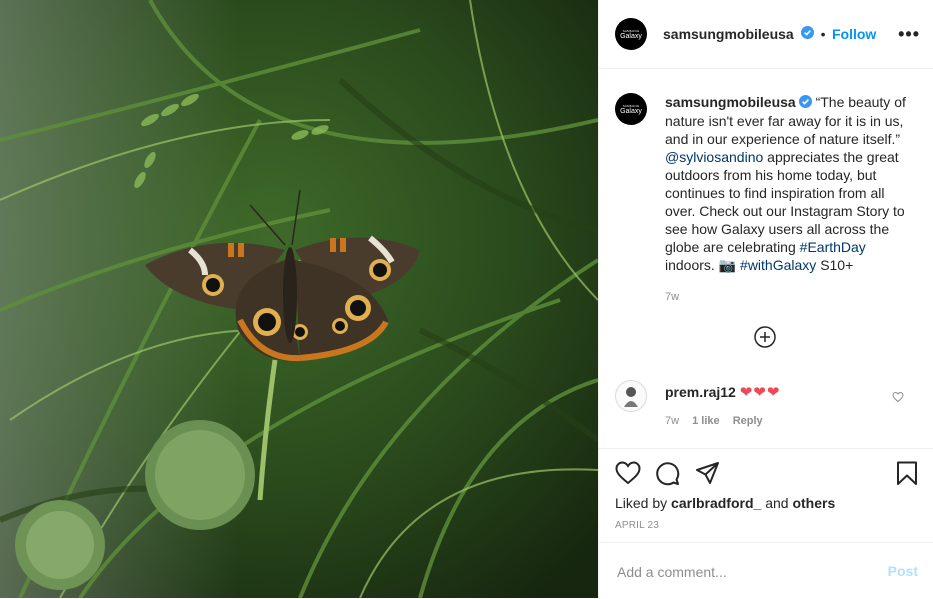 The width and height of the screenshot is (933, 599). Describe the element at coordinates (837, 265) in the screenshot. I see `caption-text-4: S10+` at that location.